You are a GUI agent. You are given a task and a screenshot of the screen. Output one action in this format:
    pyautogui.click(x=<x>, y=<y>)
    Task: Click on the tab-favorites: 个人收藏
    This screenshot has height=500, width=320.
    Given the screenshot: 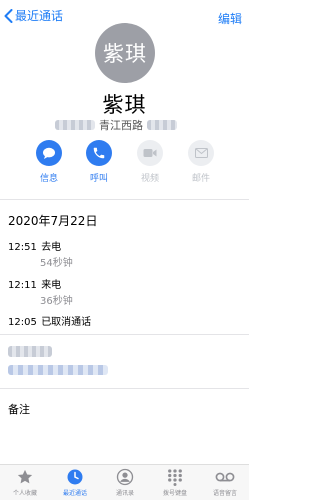 What is the action you would take?
    pyautogui.click(x=25, y=482)
    